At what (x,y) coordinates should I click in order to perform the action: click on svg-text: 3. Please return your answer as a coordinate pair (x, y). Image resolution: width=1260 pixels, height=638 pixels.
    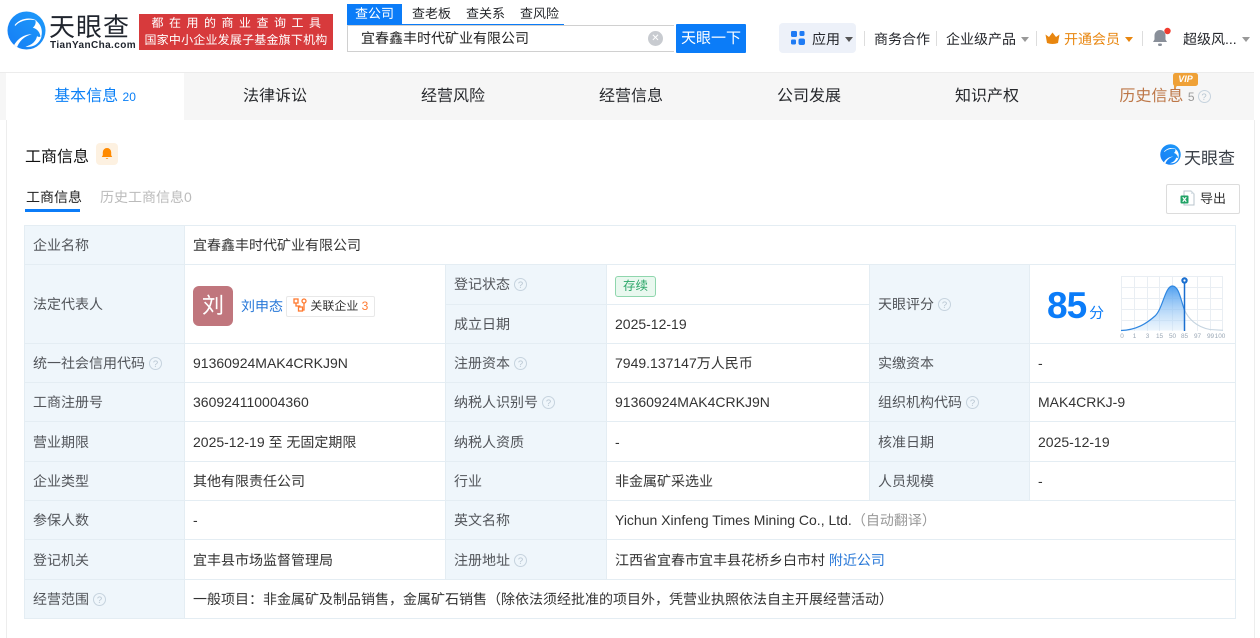
    Looking at the image, I should click on (1148, 336).